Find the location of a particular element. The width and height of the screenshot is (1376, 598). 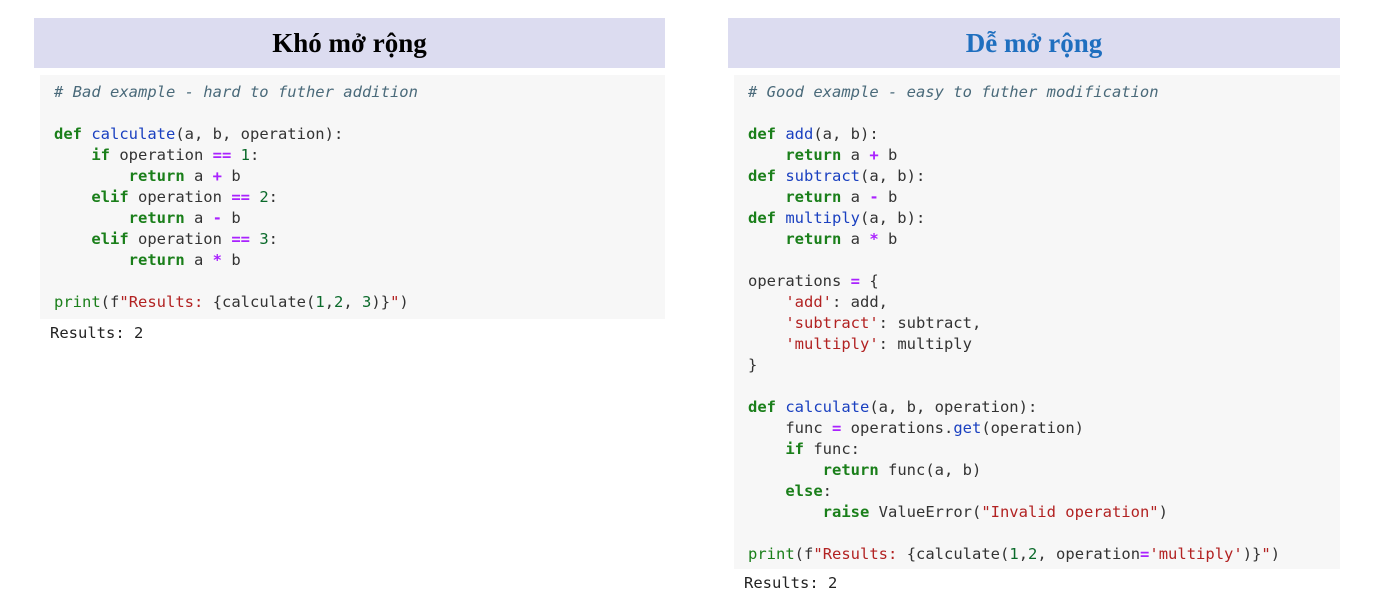

code-token: f is located at coordinates (115, 302).